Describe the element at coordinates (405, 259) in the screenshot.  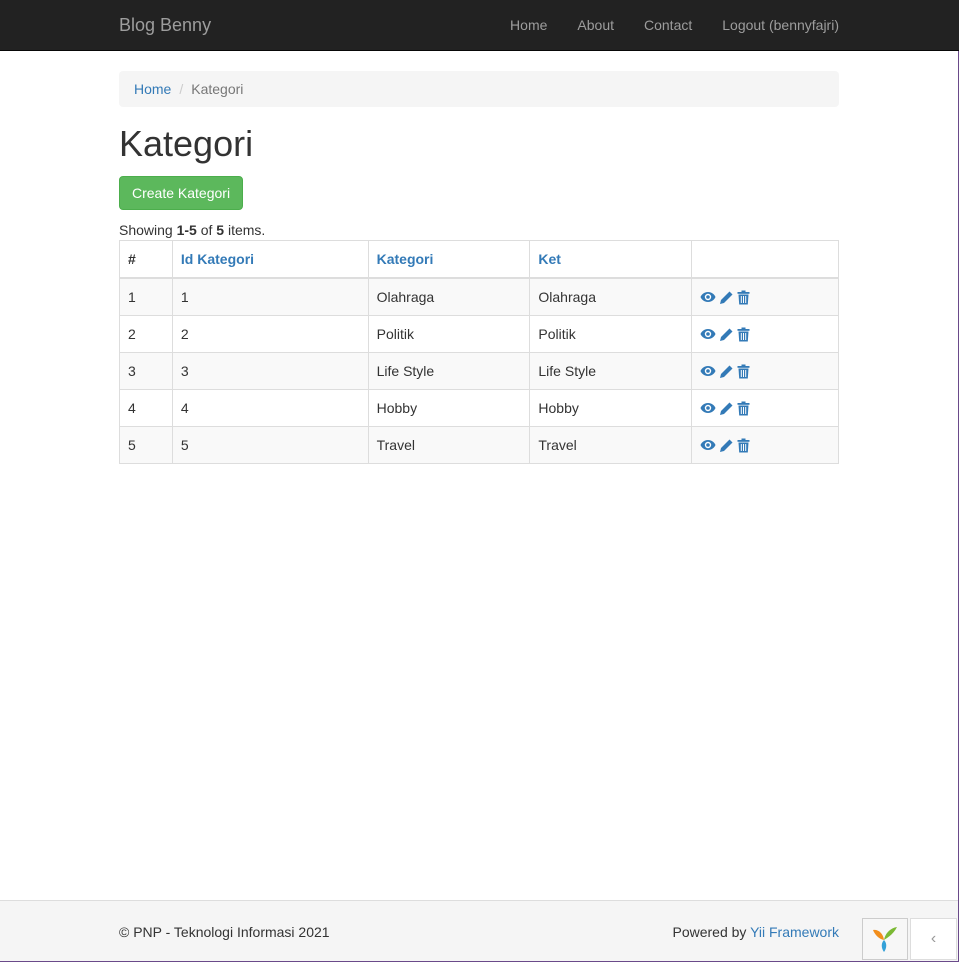
I see `sort-kategori-link: Kategori` at that location.